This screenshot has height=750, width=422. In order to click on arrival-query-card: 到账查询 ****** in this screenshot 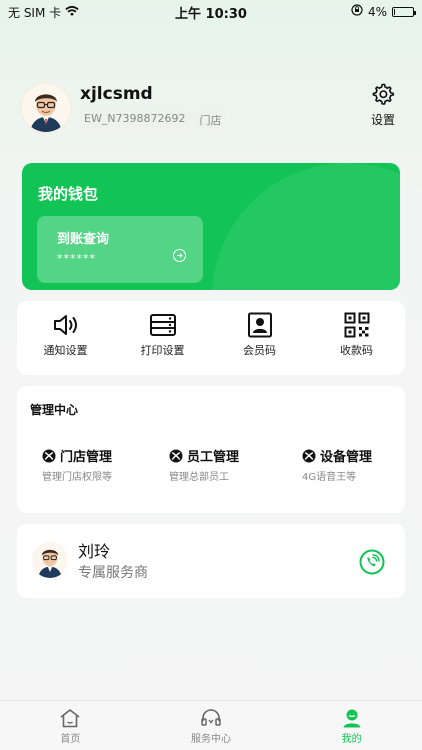, I will do `click(120, 249)`.